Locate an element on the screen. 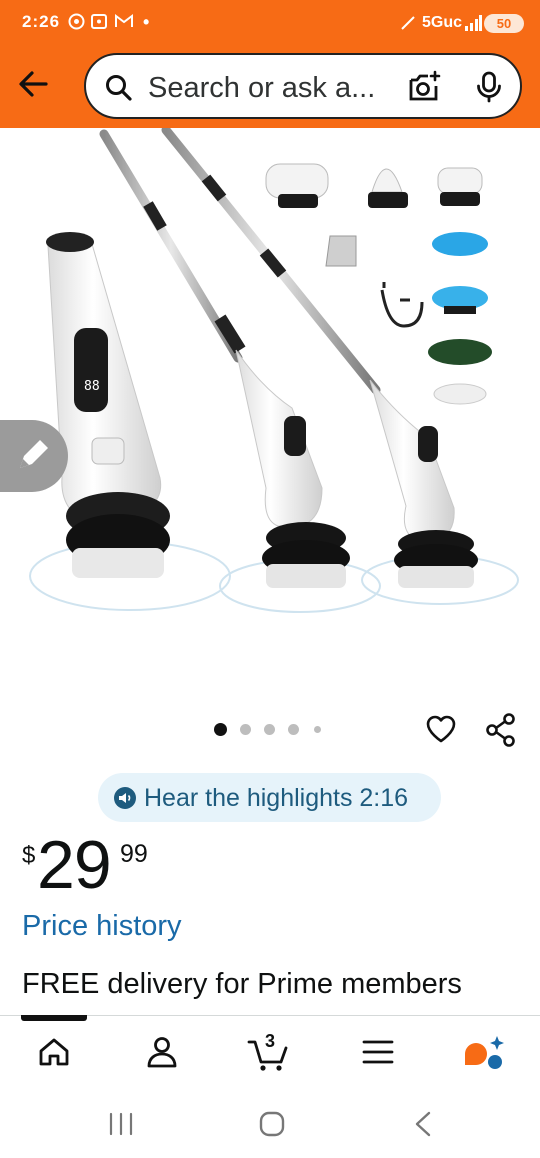  home-system-button is located at coordinates (272, 1124).